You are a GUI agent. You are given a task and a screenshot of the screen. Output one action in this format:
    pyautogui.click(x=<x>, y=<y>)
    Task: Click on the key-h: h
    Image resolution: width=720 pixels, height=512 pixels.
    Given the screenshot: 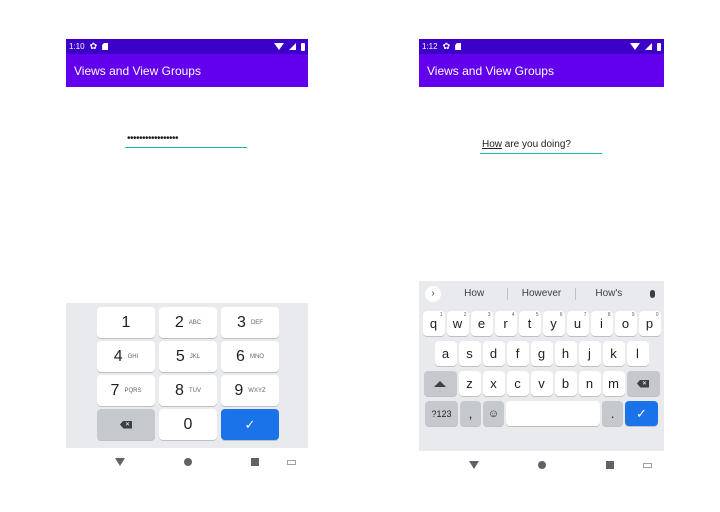 What is the action you would take?
    pyautogui.click(x=565, y=353)
    